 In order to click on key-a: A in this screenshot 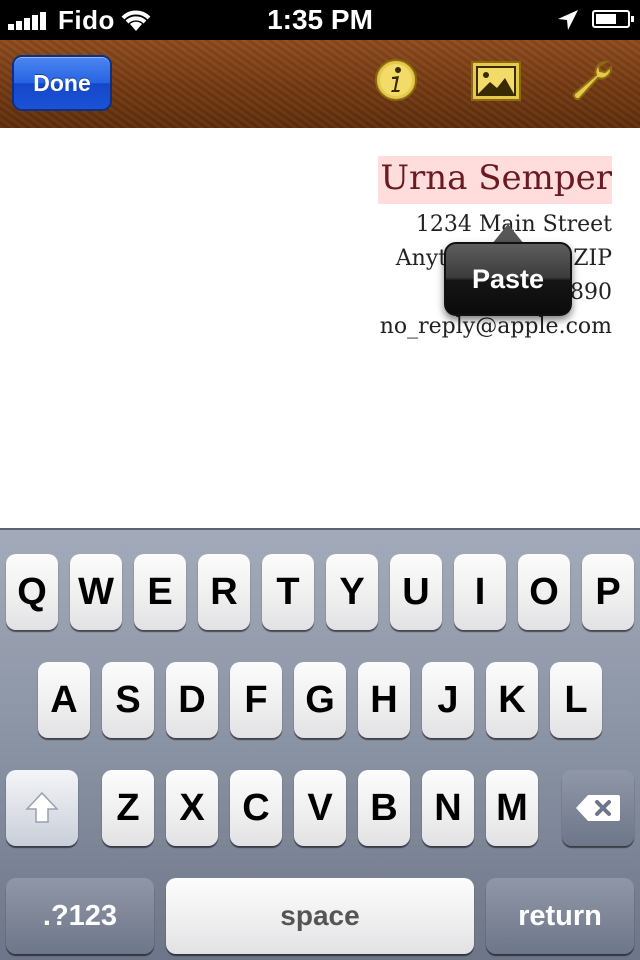, I will do `click(64, 700)`.